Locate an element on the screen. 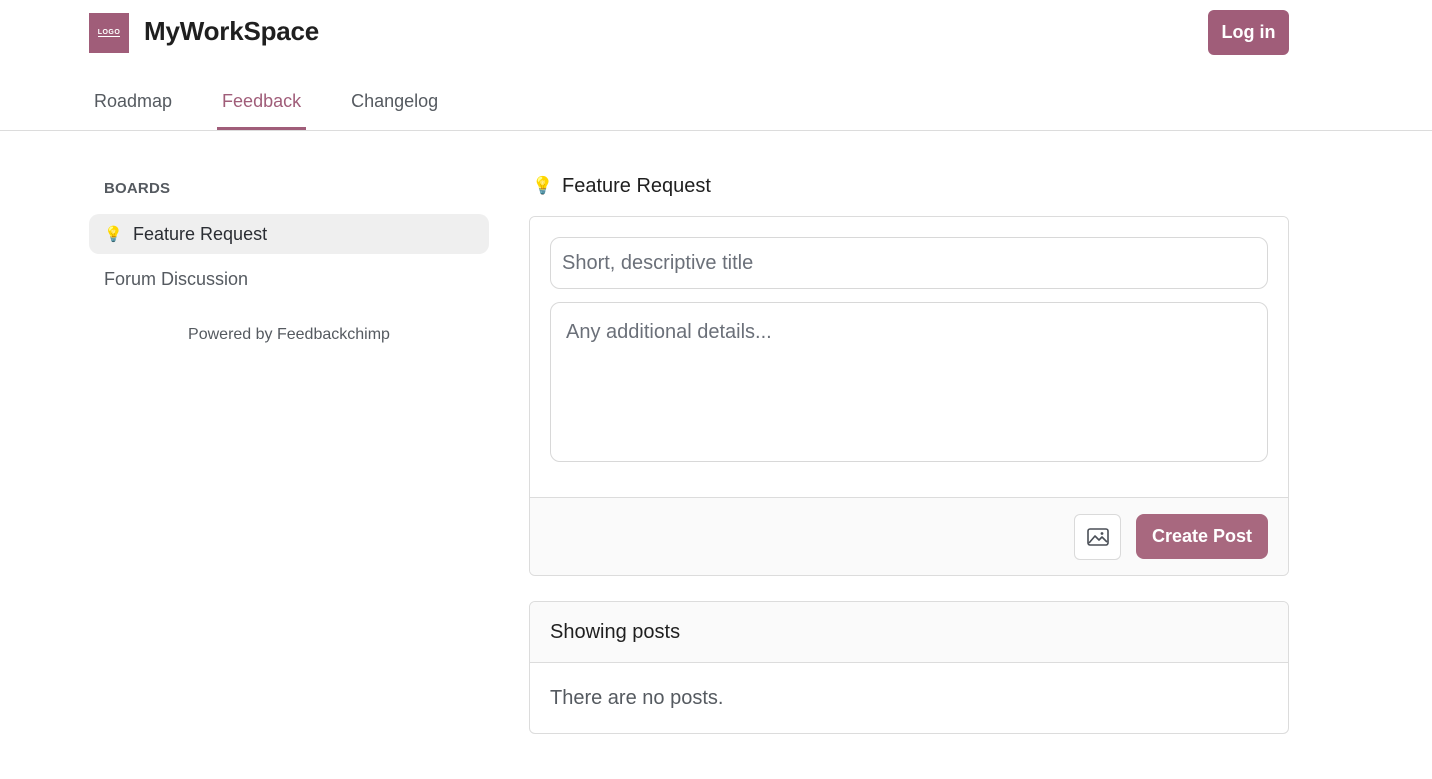  board-title-text: Feature Request is located at coordinates (636, 185).